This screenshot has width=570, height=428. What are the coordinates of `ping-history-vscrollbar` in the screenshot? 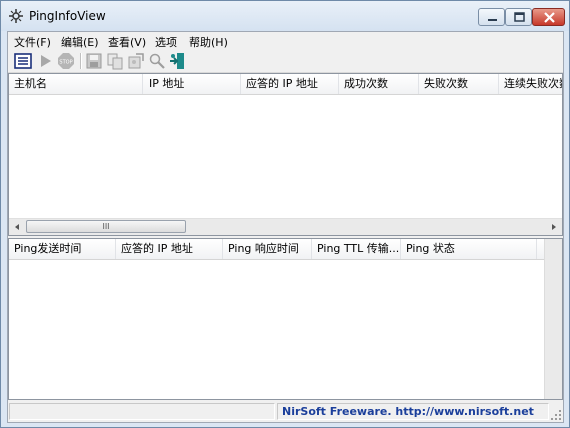 It's located at (553, 319).